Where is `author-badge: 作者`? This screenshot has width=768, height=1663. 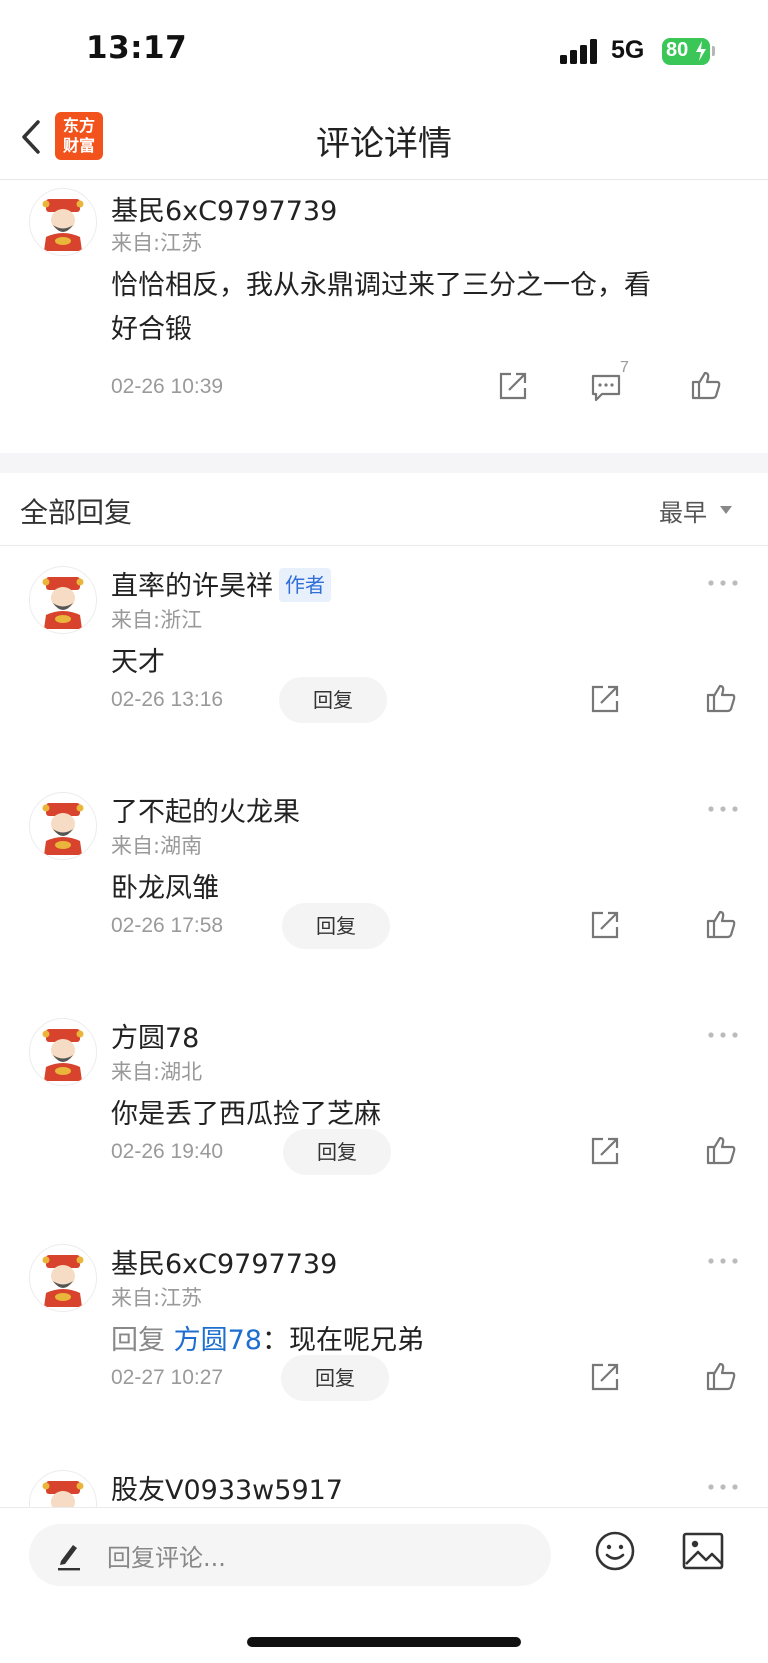
author-badge: 作者 is located at coordinates (305, 584).